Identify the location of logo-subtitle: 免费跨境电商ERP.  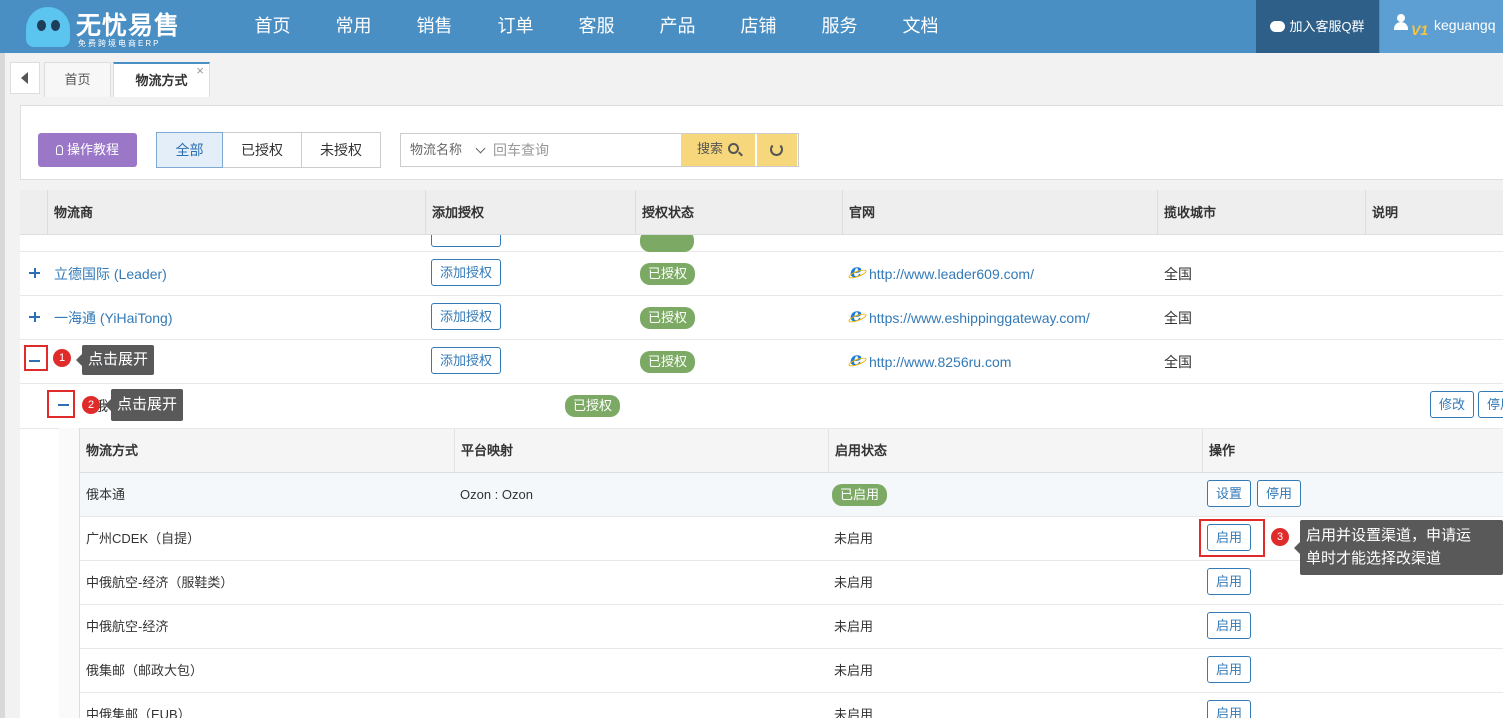
(119, 43).